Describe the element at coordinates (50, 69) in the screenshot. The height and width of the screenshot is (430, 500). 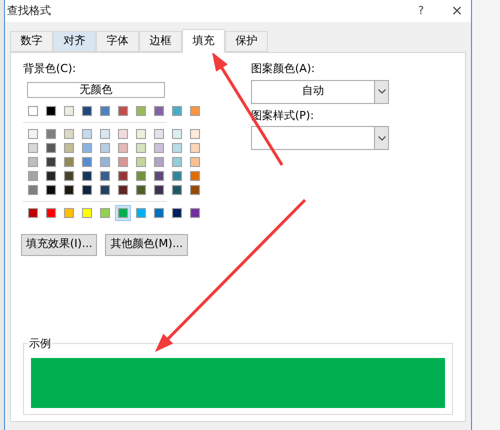
I see `background-color-label: 背景色(C):` at that location.